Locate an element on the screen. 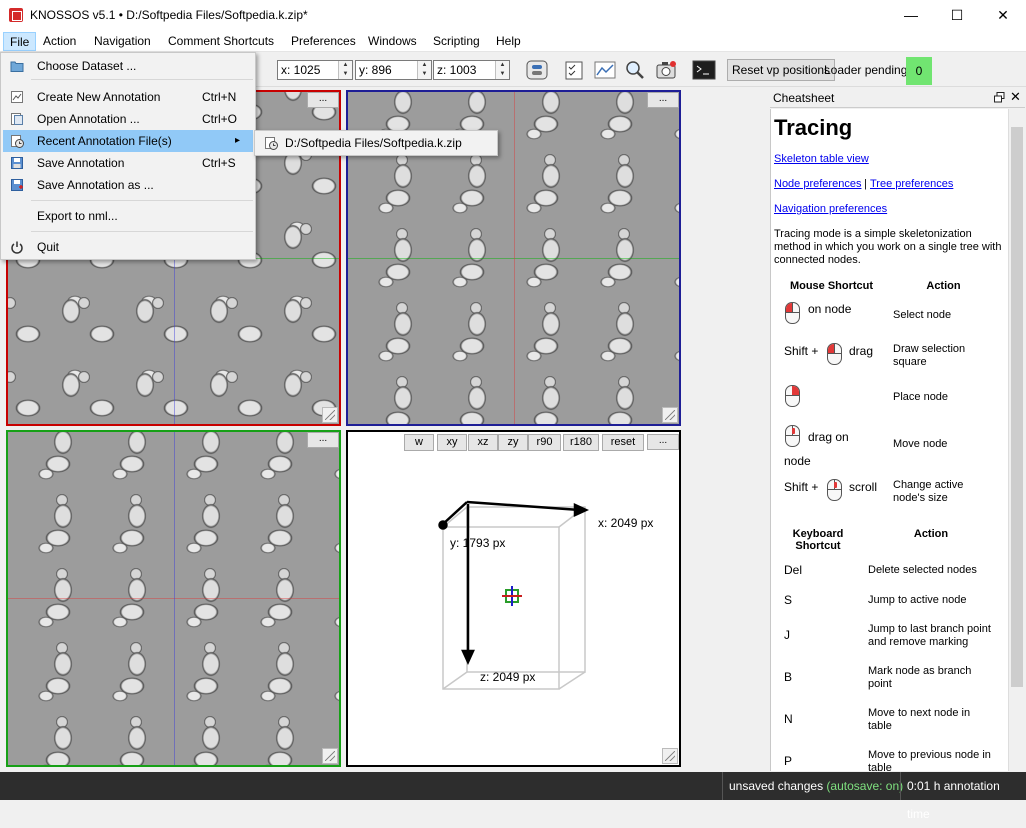 This screenshot has height=828, width=1026. mouse-action-text: Place node is located at coordinates (921, 397).